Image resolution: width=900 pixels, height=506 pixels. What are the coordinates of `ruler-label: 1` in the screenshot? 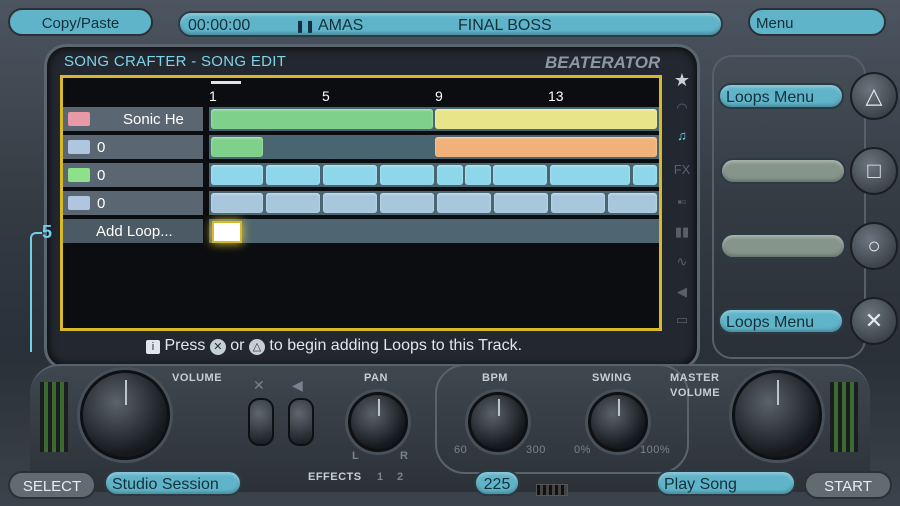 It's located at (213, 96).